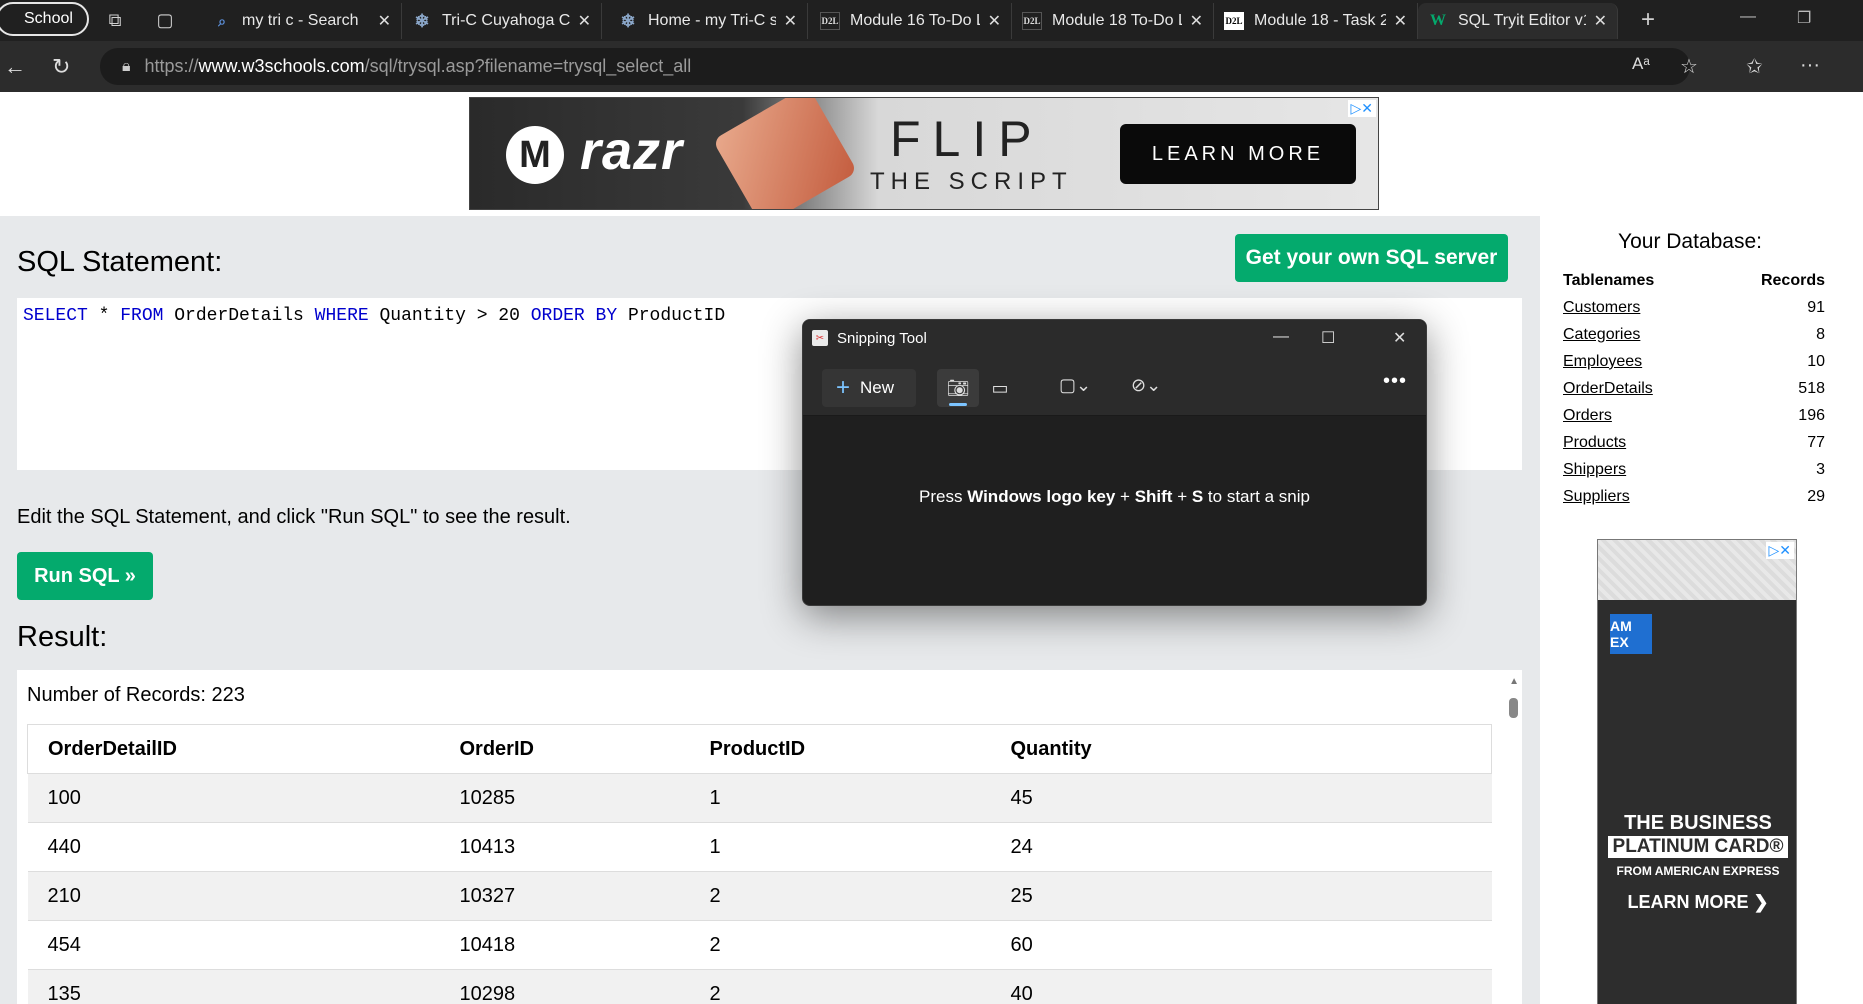  What do you see at coordinates (422, 20) in the screenshot?
I see `snowflake-icon: ❄` at bounding box center [422, 20].